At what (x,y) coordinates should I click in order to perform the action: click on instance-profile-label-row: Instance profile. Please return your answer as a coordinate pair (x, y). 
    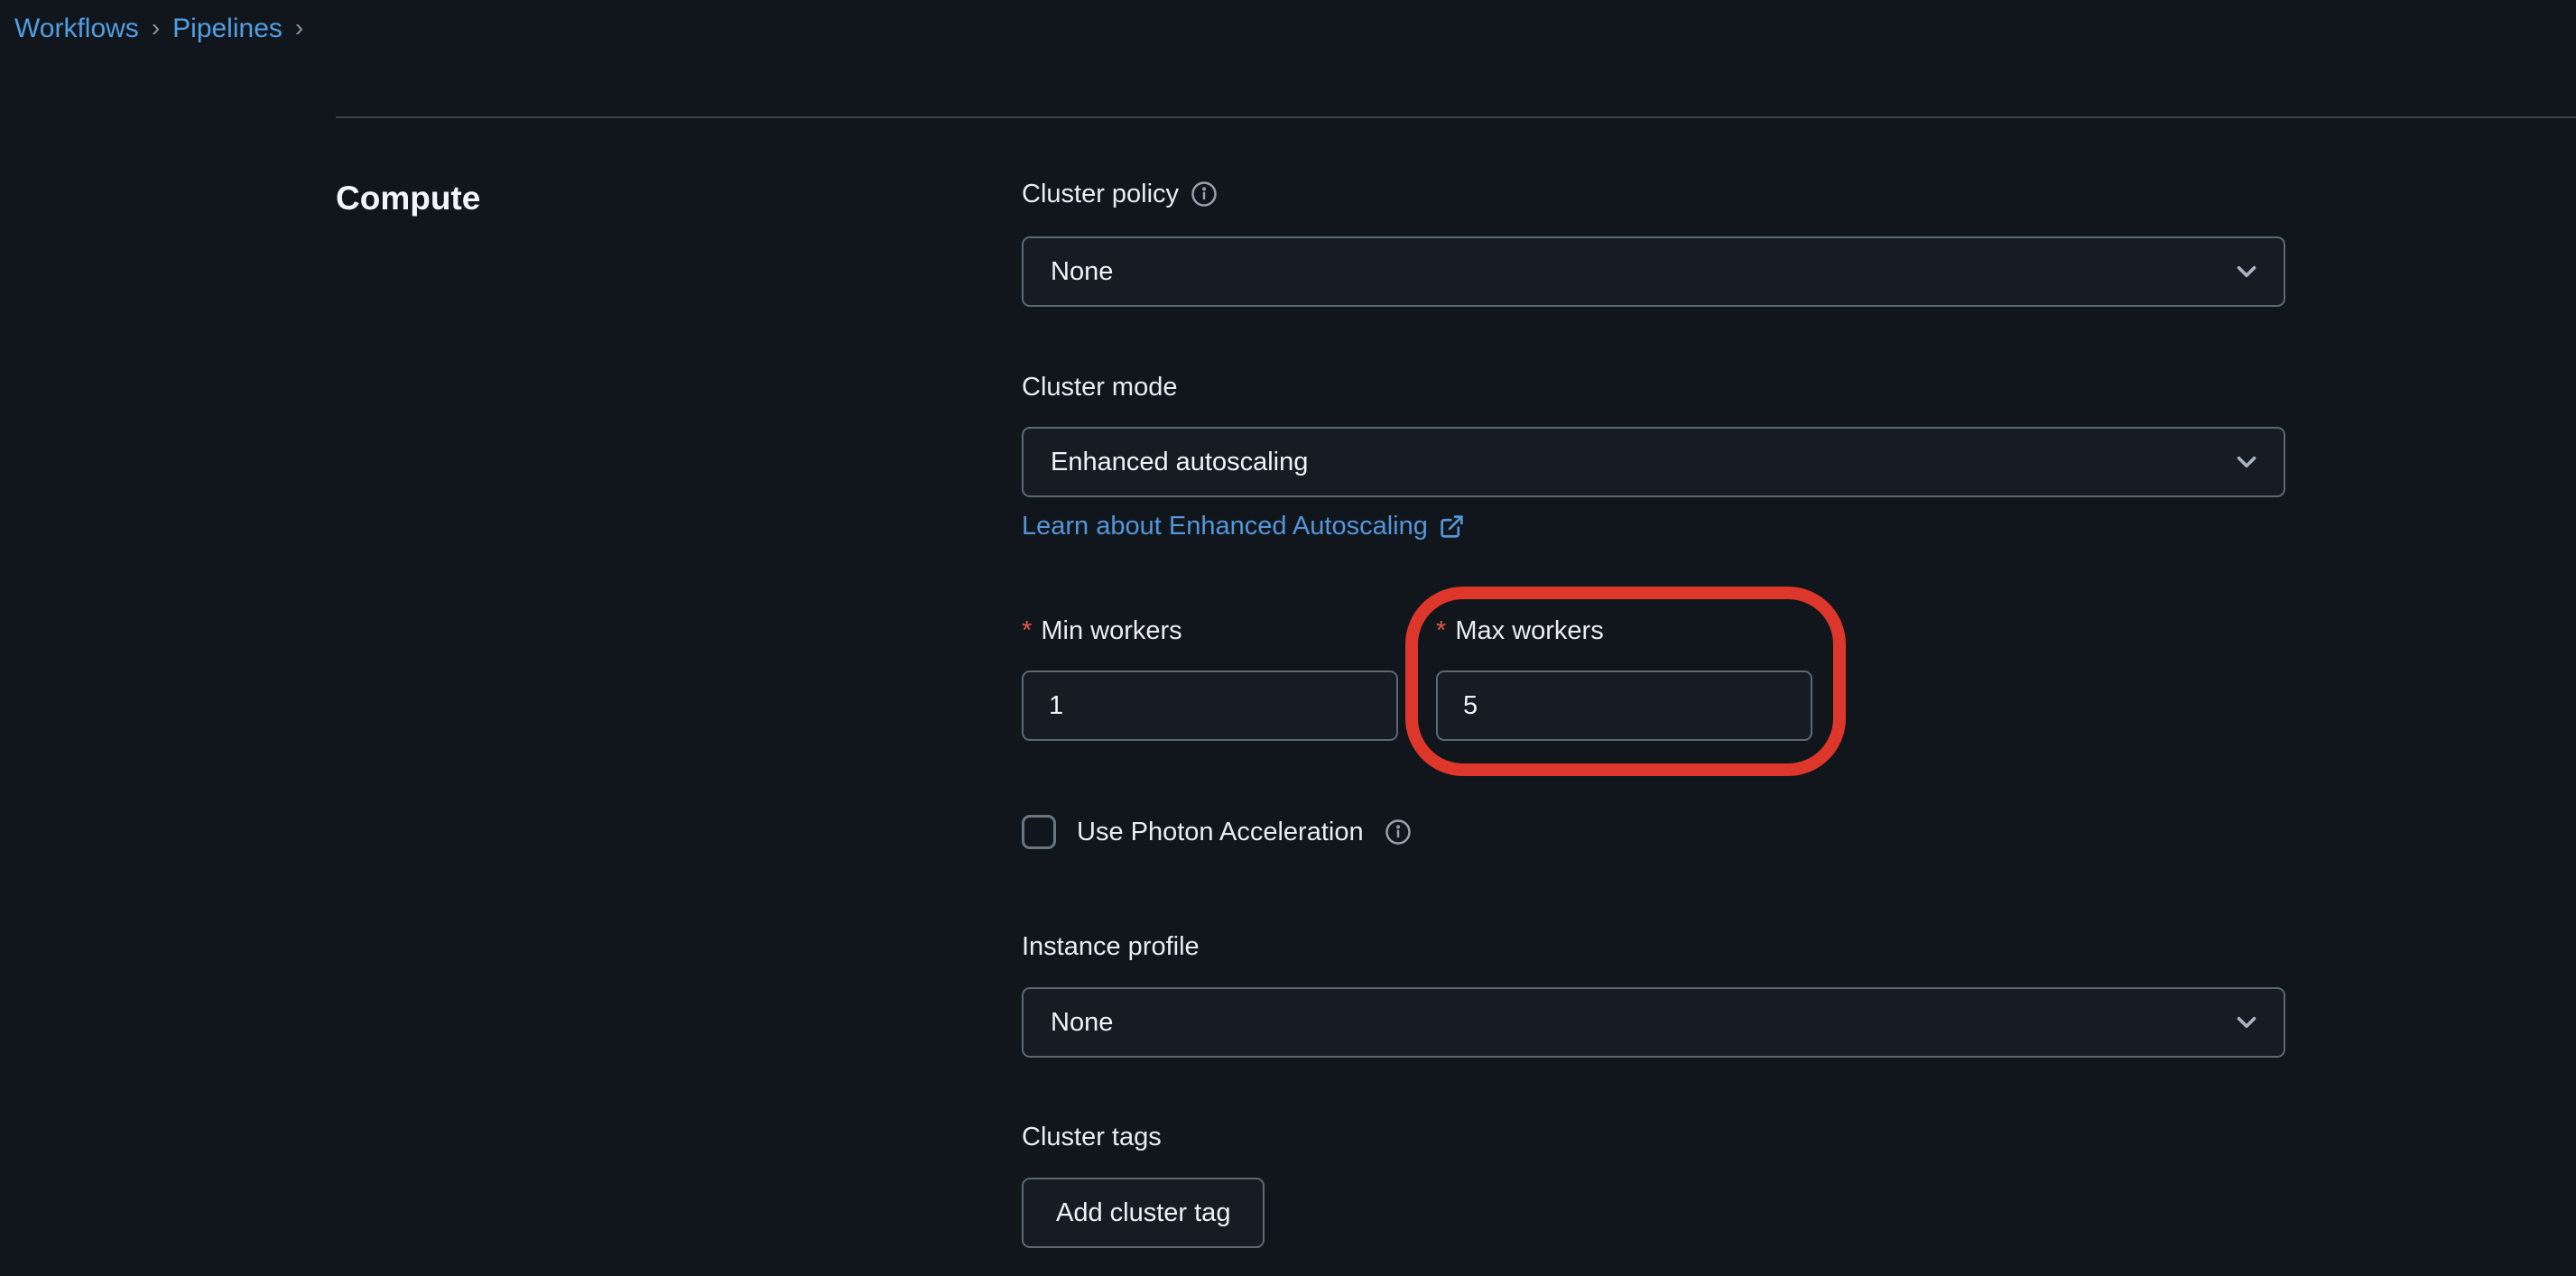
    Looking at the image, I should click on (1653, 946).